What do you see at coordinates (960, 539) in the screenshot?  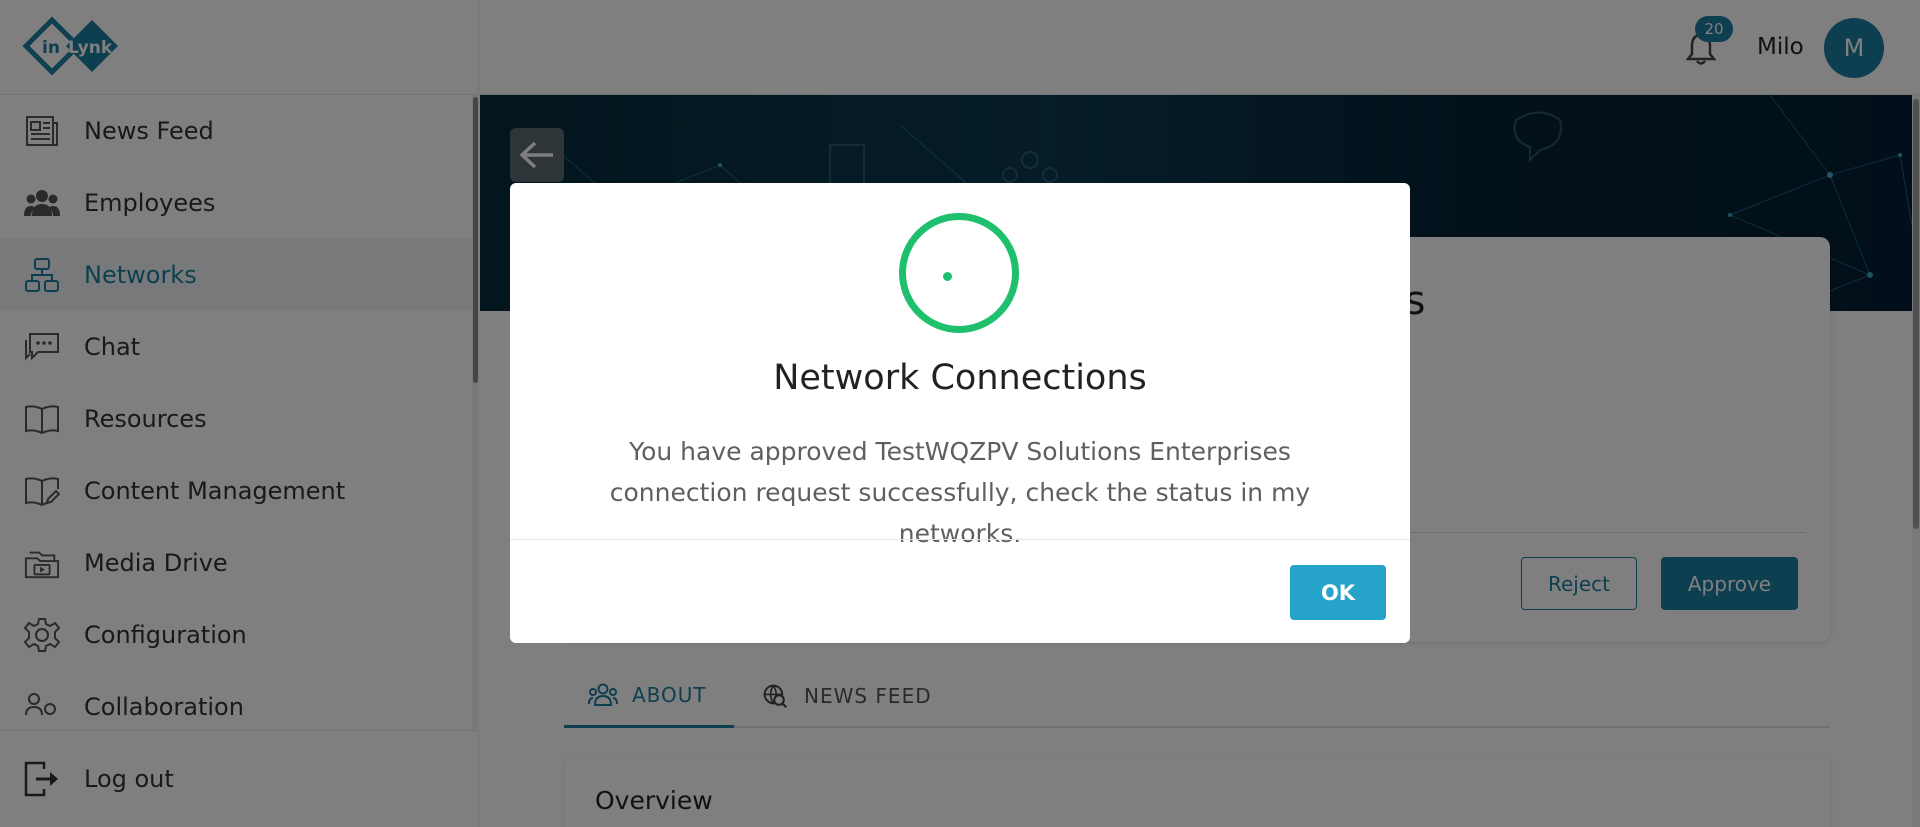 I see `modal-divider` at bounding box center [960, 539].